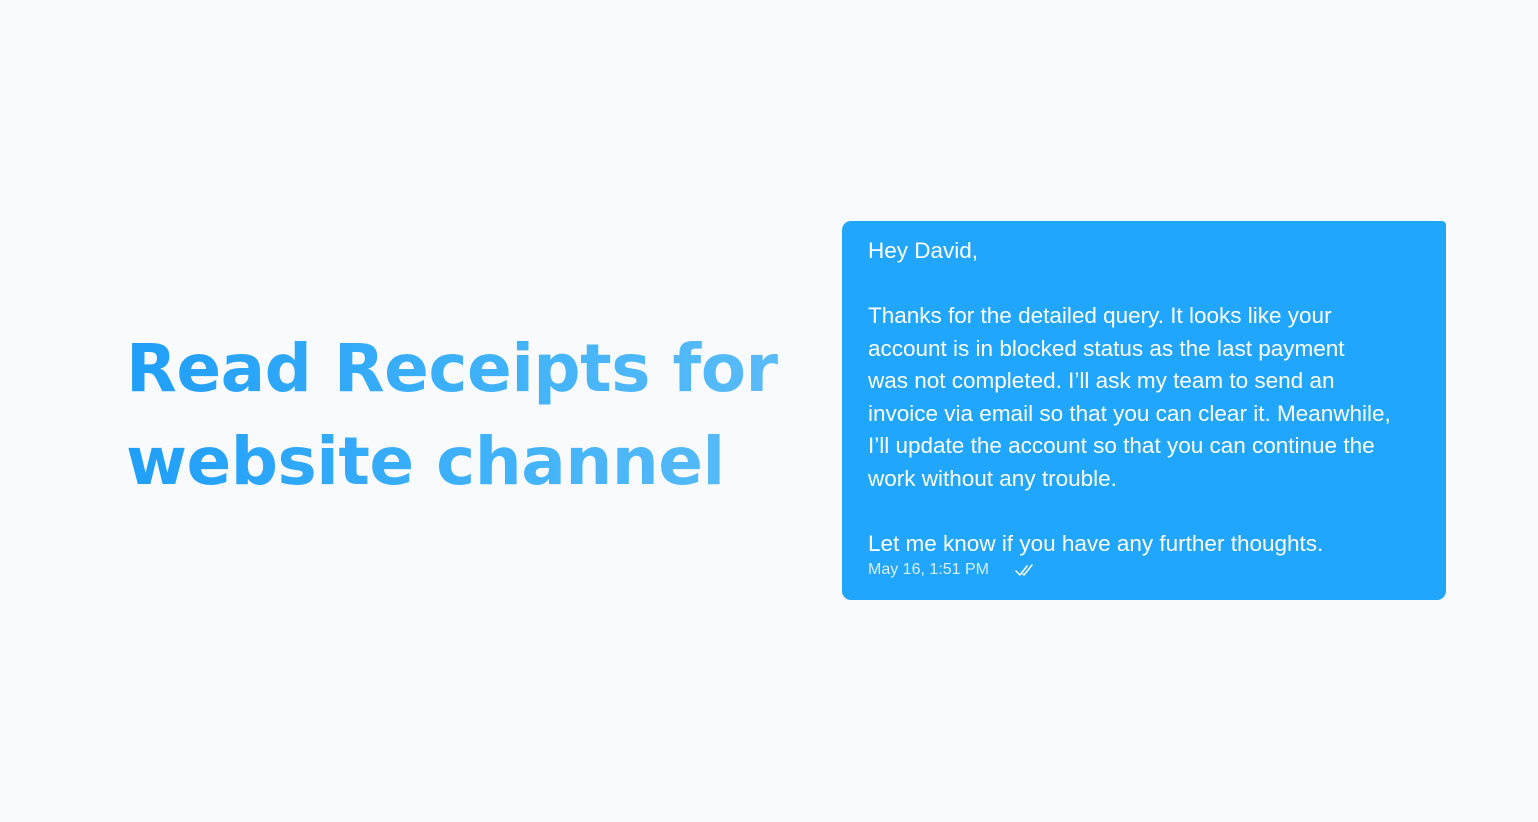 This screenshot has height=822, width=1538. What do you see at coordinates (466, 415) in the screenshot?
I see `headline: Read Receipts for website channel` at bounding box center [466, 415].